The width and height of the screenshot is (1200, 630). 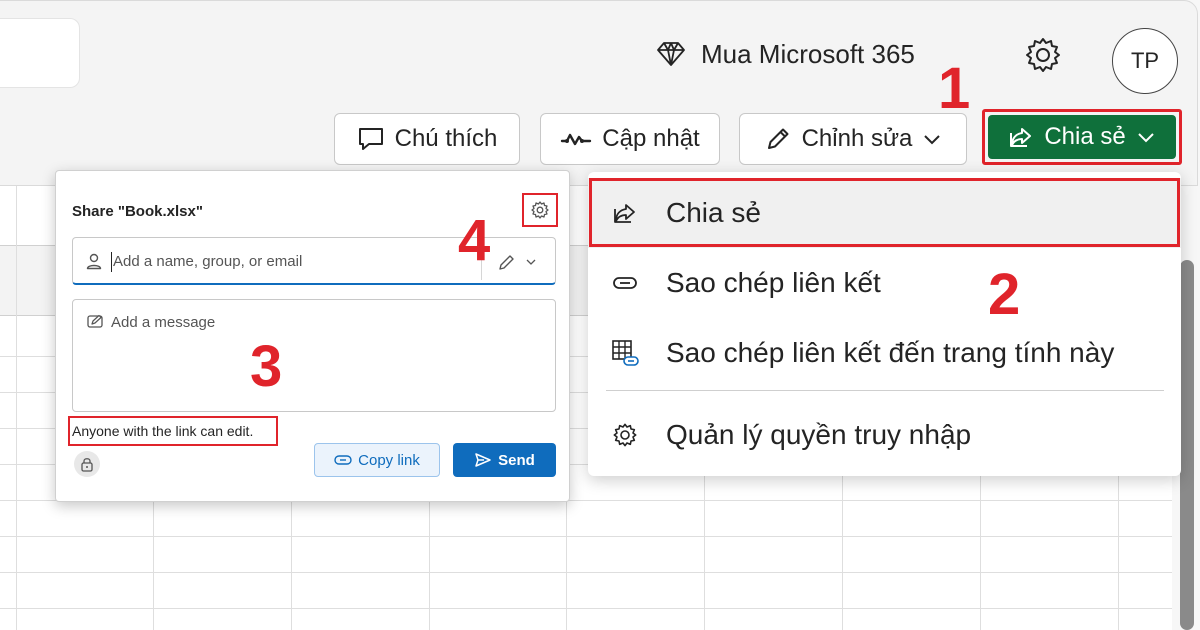 What do you see at coordinates (1085, 136) in the screenshot?
I see `share-label: Chia sẻ` at bounding box center [1085, 136].